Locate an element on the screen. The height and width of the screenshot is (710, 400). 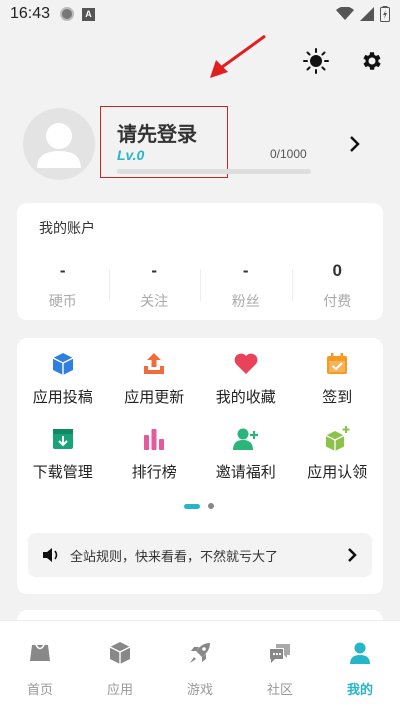
bottom-tab-bar: 首页 应用 游戏 社区 我的 is located at coordinates (200, 665).